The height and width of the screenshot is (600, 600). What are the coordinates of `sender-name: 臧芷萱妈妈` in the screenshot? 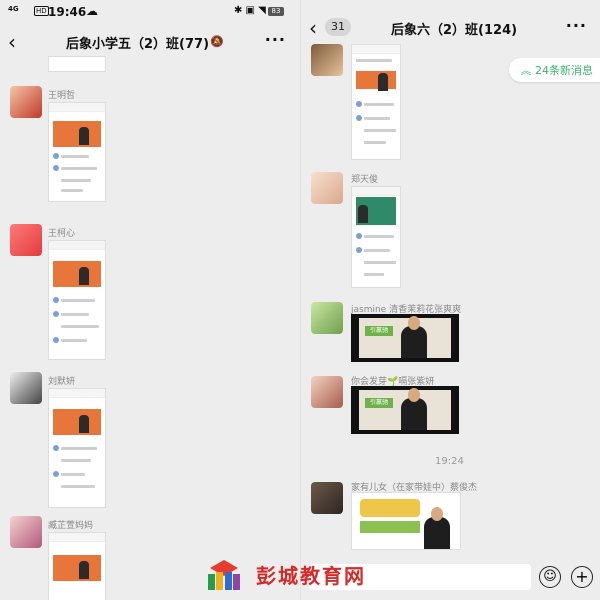 It's located at (71, 526).